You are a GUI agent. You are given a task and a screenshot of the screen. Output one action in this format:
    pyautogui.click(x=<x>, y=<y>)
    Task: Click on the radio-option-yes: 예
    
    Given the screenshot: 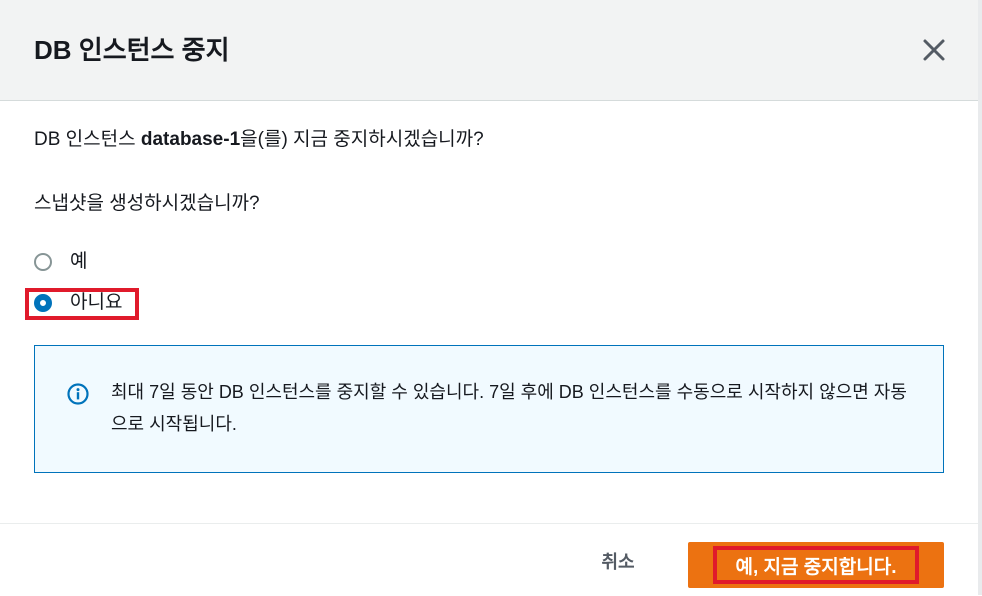 What is the action you would take?
    pyautogui.click(x=60, y=262)
    